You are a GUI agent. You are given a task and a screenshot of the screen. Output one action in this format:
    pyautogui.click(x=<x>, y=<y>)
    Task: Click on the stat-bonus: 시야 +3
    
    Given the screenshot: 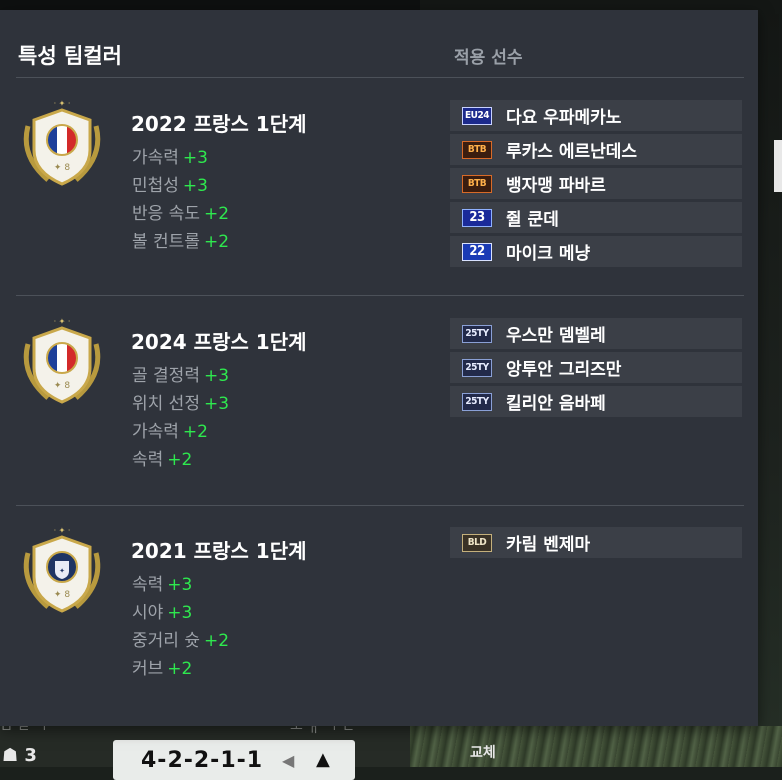 What is the action you would take?
    pyautogui.click(x=162, y=613)
    